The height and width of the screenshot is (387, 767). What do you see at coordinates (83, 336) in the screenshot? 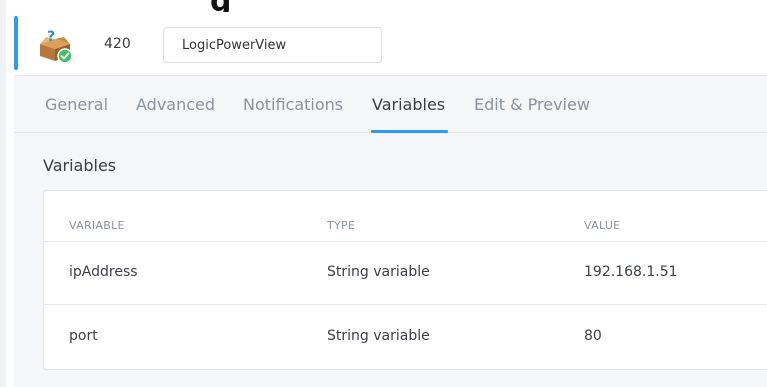
I see `variable-name: port` at bounding box center [83, 336].